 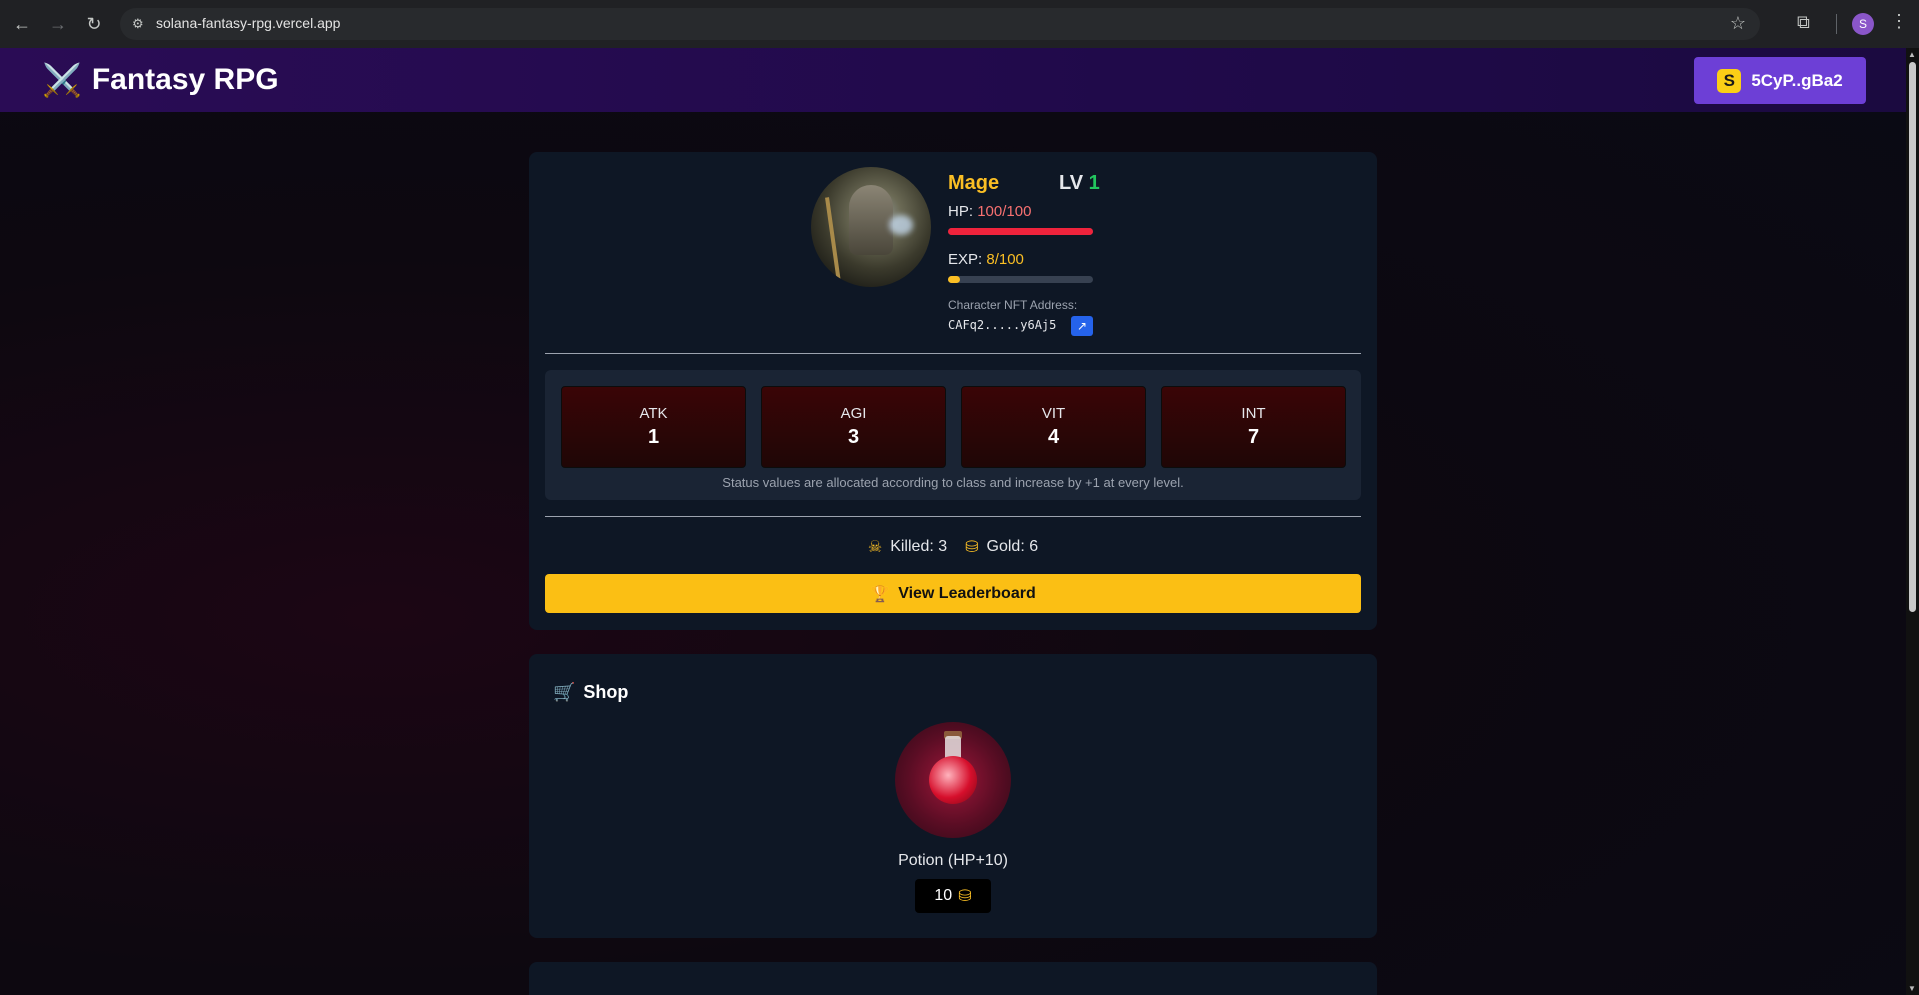 What do you see at coordinates (1020, 231) in the screenshot?
I see `hp-bar` at bounding box center [1020, 231].